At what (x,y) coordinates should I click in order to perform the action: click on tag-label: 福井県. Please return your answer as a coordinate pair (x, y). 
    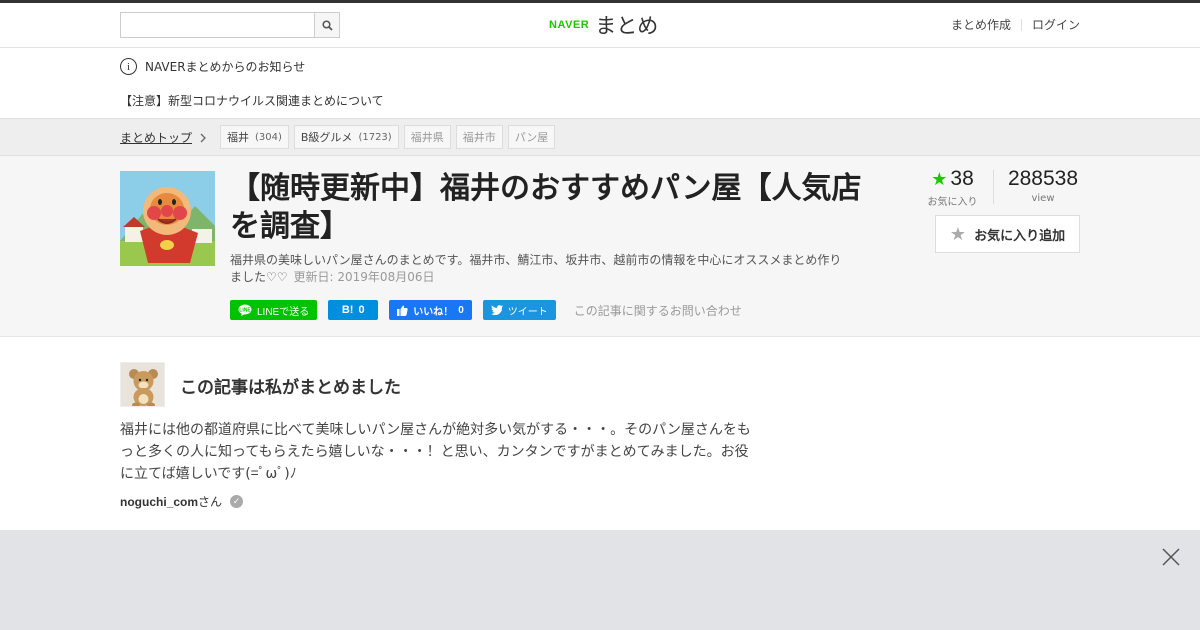
    Looking at the image, I should click on (427, 137).